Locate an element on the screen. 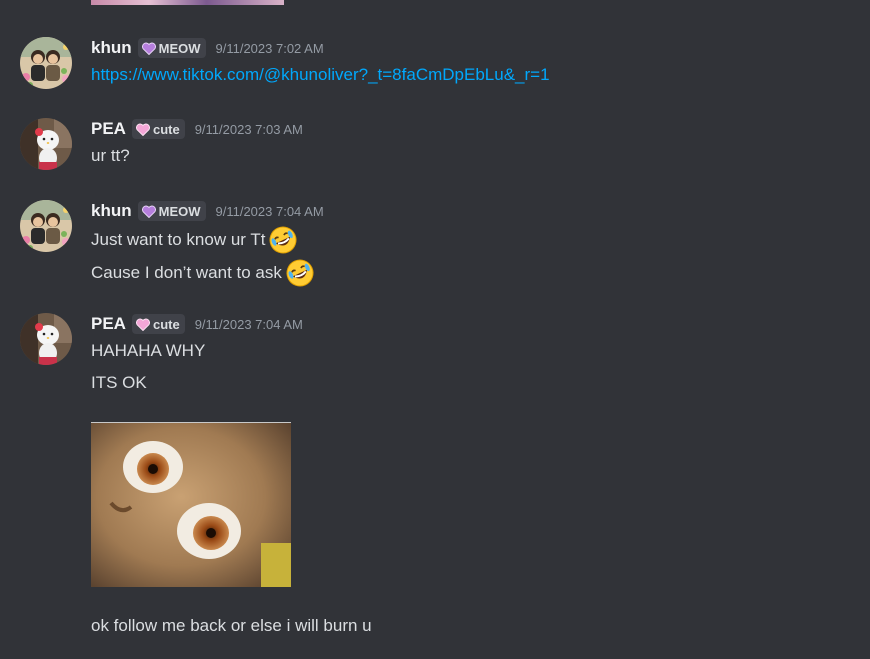  message-header: PEA cute 9/11/2023 7:03 AM is located at coordinates (197, 129).